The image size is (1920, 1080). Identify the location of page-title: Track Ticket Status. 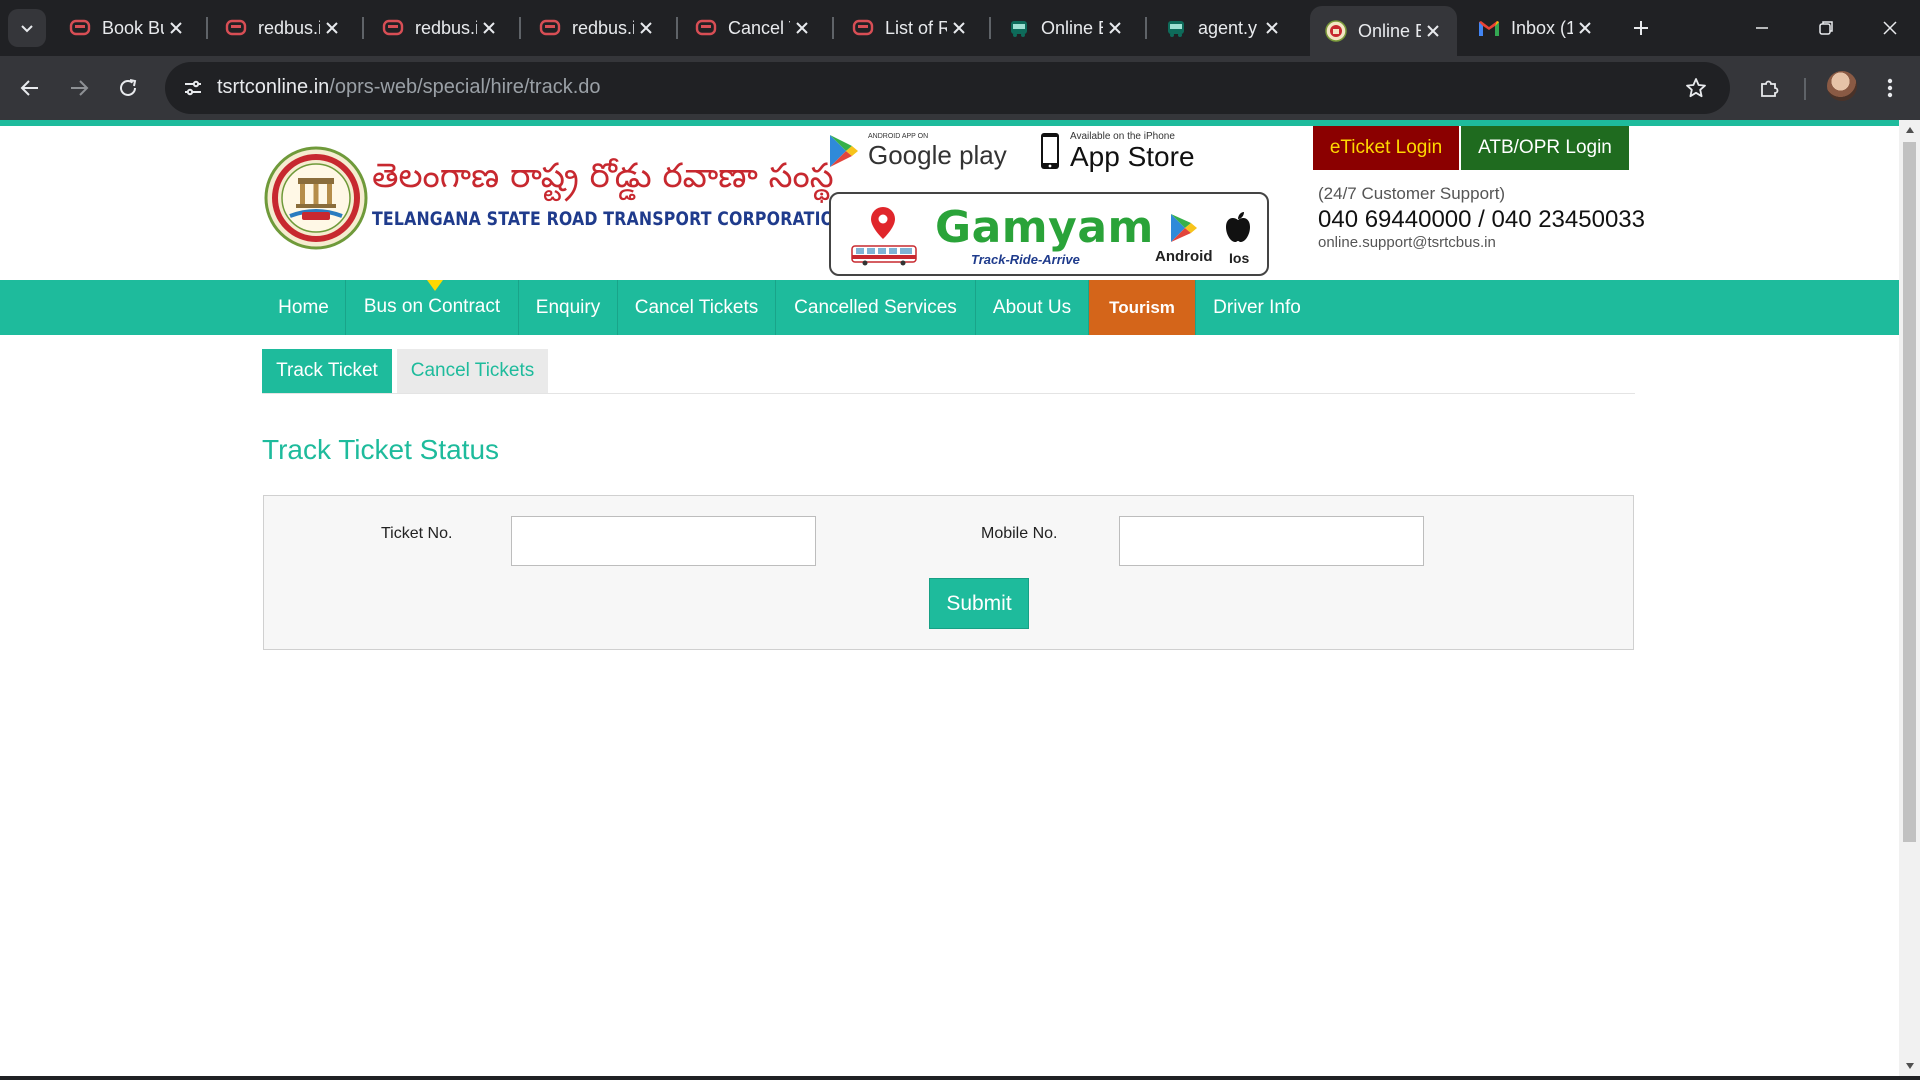
(381, 449).